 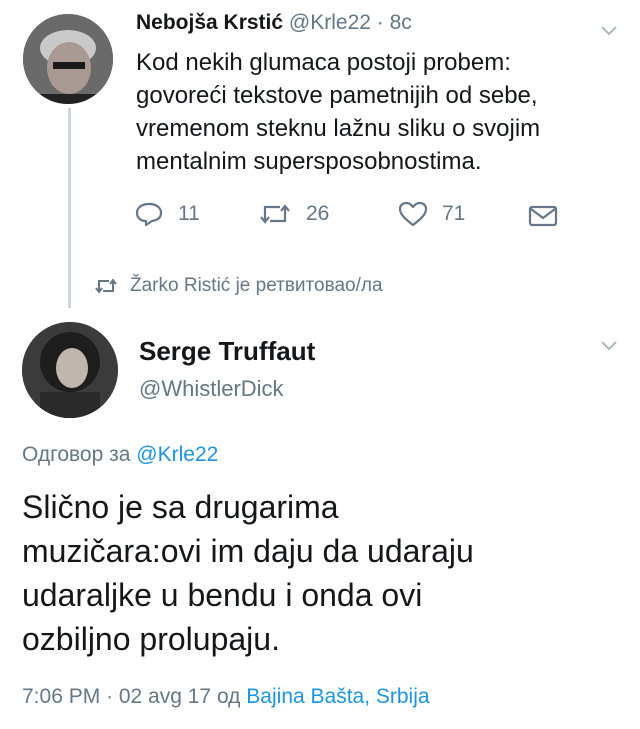 I want to click on retweet-notice-text: Žarko Ristić је ретвитовао/ла, so click(x=256, y=285).